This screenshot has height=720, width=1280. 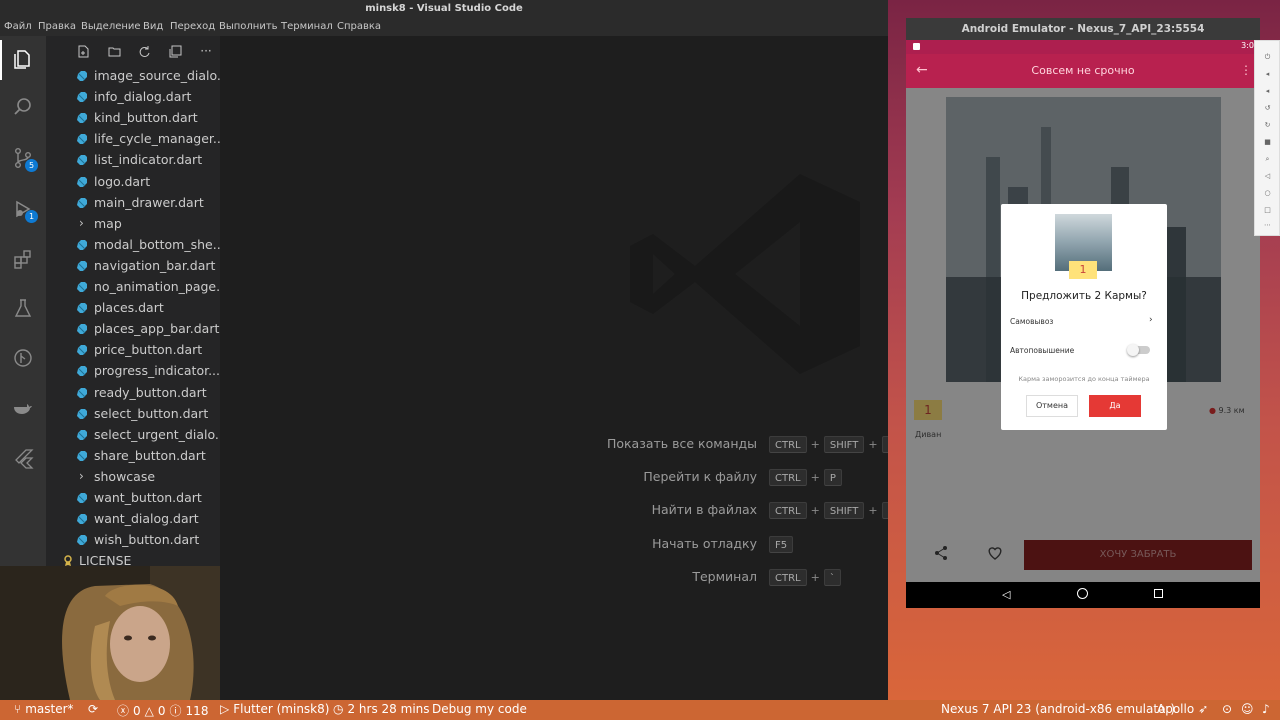 I want to click on docker-icon, so click(x=23, y=408).